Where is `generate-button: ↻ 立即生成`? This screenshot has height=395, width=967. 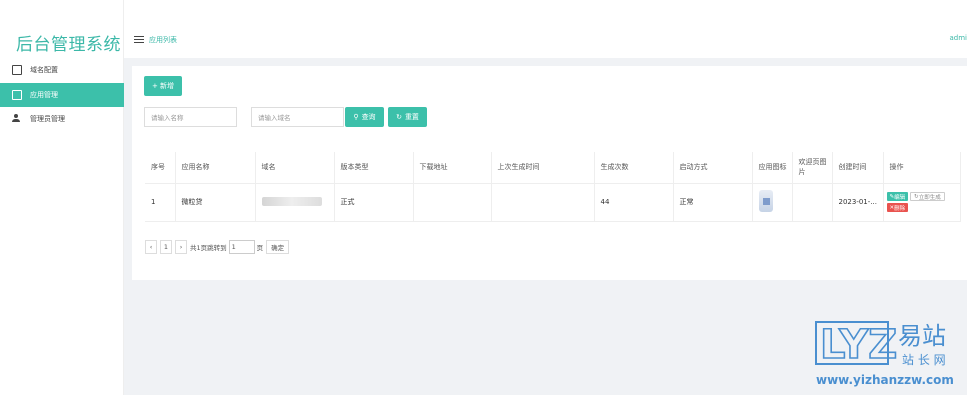 generate-button: ↻ 立即生成 is located at coordinates (927, 196).